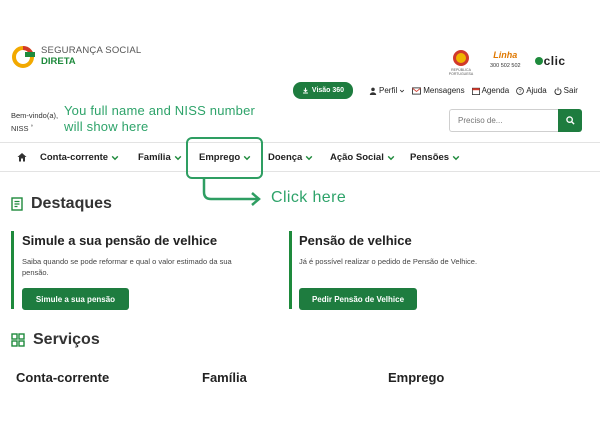  What do you see at coordinates (231, 192) in the screenshot?
I see `annotation-arrow-icon` at bounding box center [231, 192].